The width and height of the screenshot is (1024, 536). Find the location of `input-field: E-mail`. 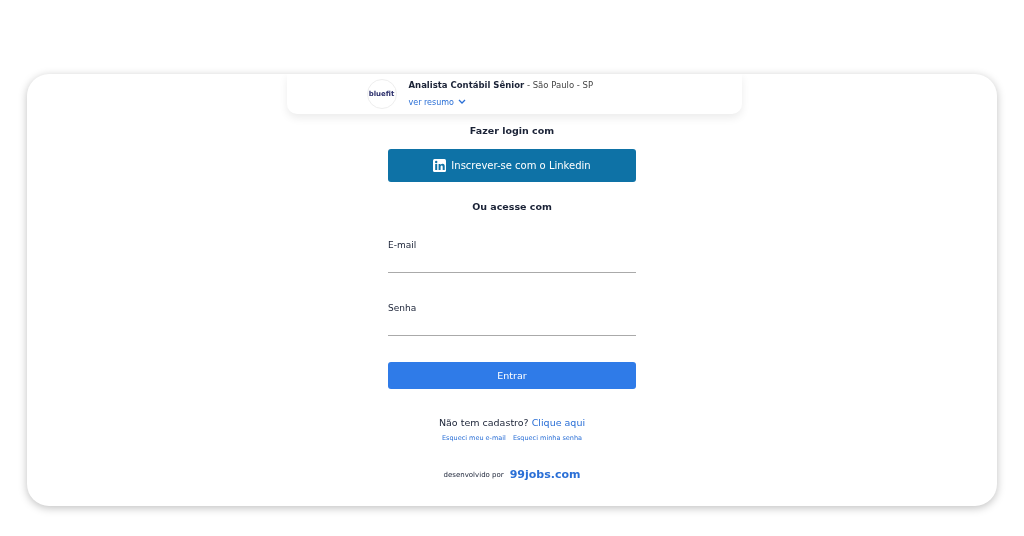

input-field: E-mail is located at coordinates (512, 253).